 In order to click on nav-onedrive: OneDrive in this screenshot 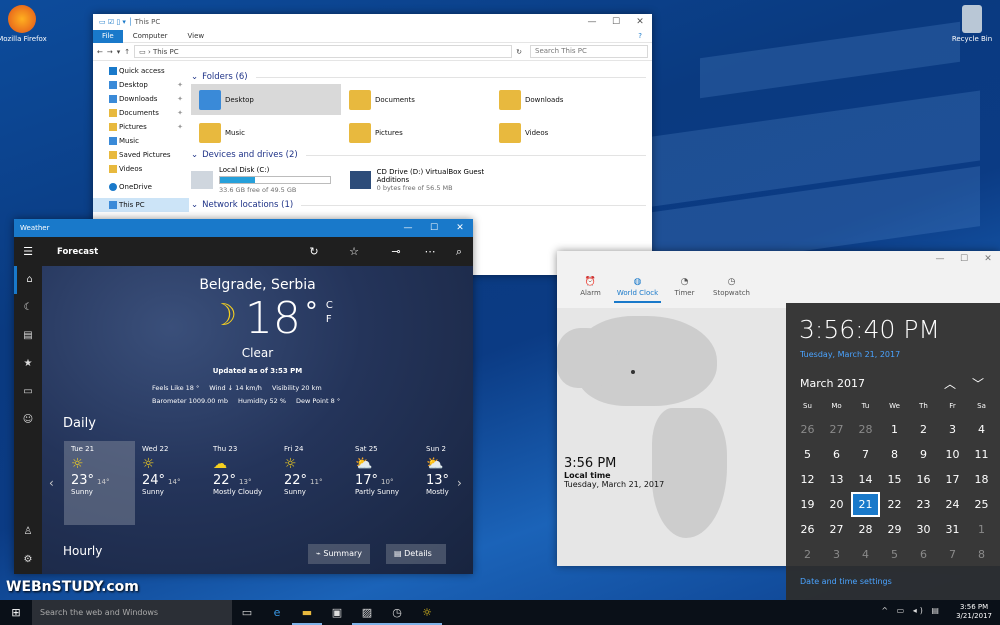, I will do `click(141, 187)`.